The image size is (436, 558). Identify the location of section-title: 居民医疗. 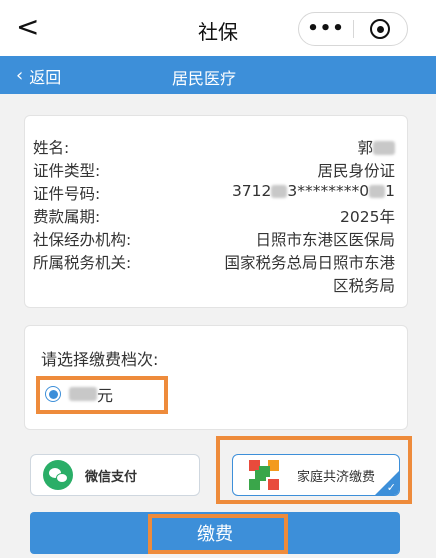
(204, 78).